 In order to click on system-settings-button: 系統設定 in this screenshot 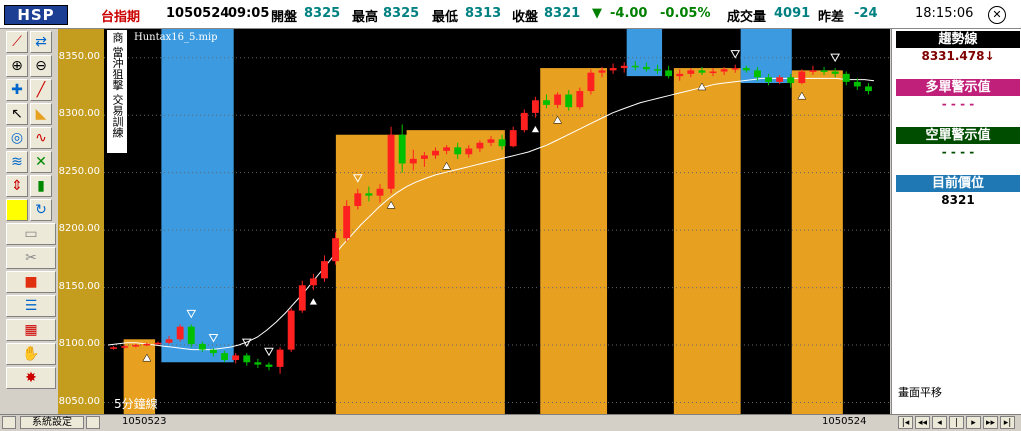, I will do `click(52, 422)`.